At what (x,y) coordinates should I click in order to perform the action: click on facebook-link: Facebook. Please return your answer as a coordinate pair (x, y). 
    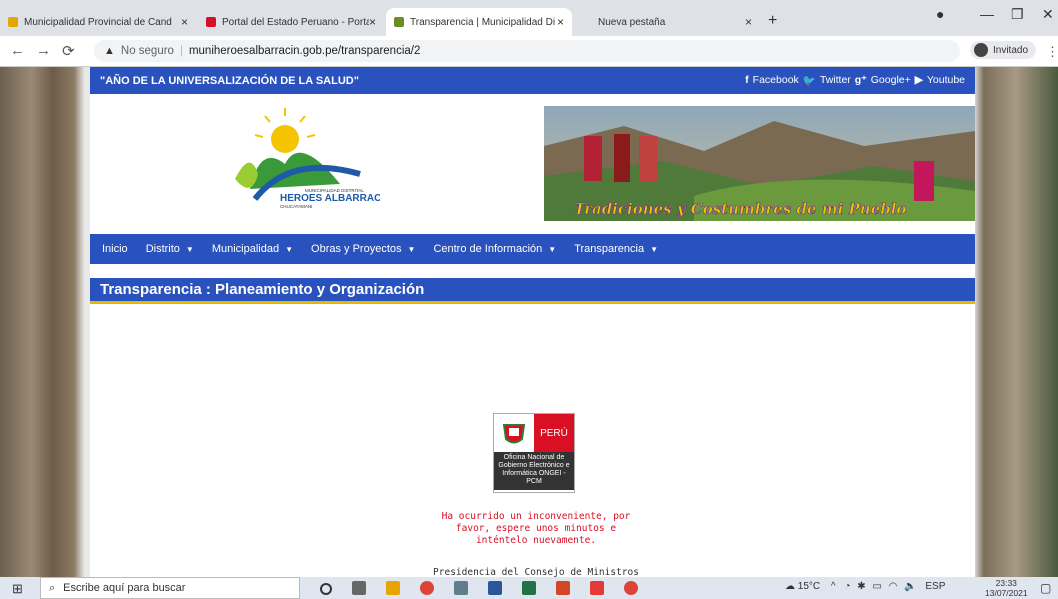
    Looking at the image, I should click on (776, 80).